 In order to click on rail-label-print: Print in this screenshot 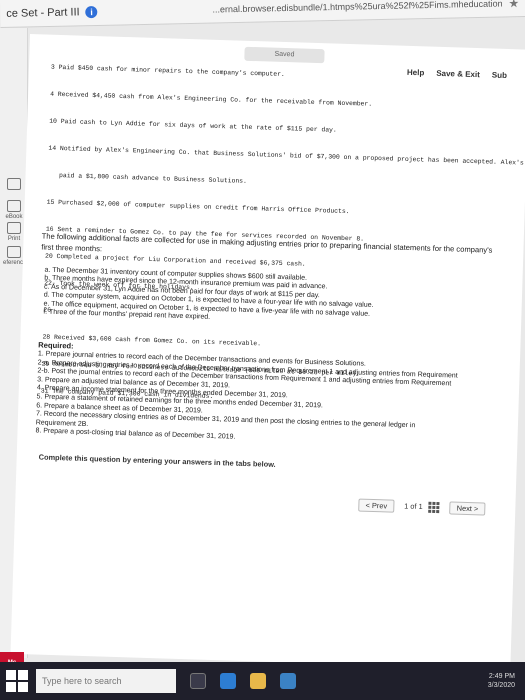, I will do `click(14, 239)`.